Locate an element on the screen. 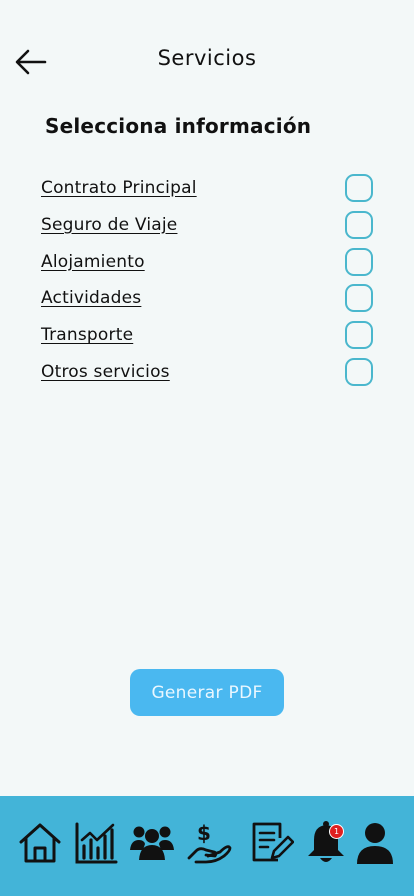 This screenshot has width=414, height=896. group-icon is located at coordinates (152, 843).